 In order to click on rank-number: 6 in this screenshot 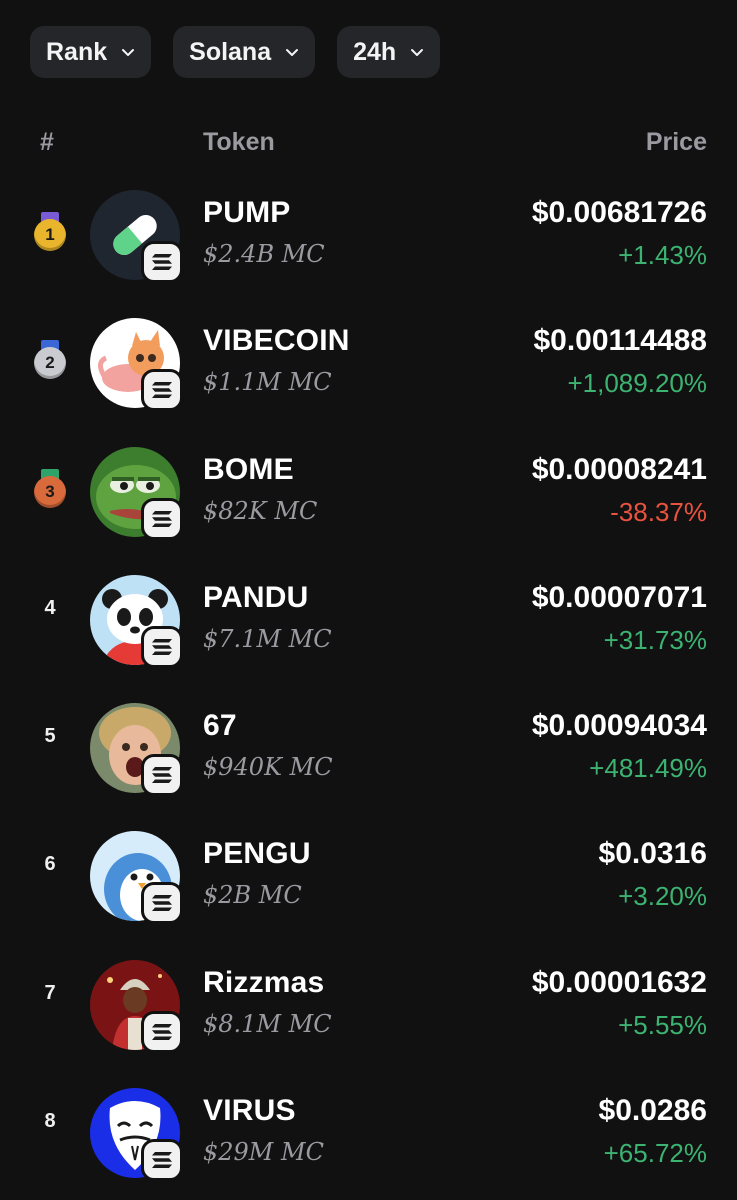, I will do `click(50, 864)`.